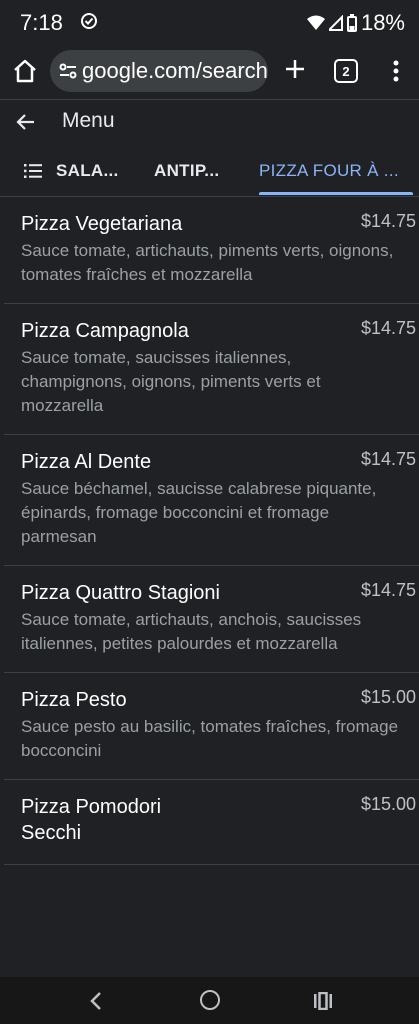 The image size is (419, 1024). I want to click on menu-item: Pizza Pomodori Secchi $15.00, so click(211, 822).